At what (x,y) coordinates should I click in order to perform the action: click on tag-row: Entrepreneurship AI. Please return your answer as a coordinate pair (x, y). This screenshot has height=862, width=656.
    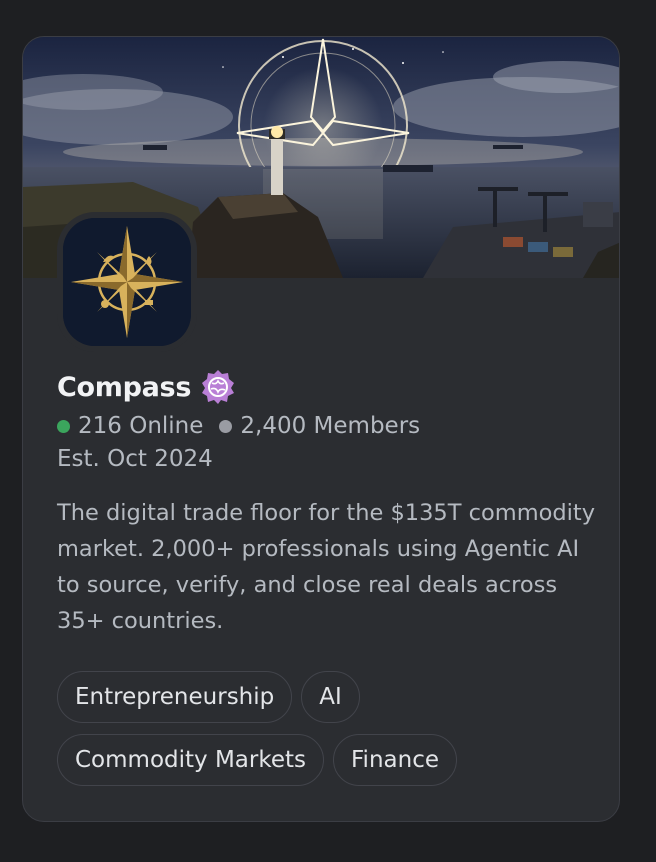
    Looking at the image, I should click on (327, 697).